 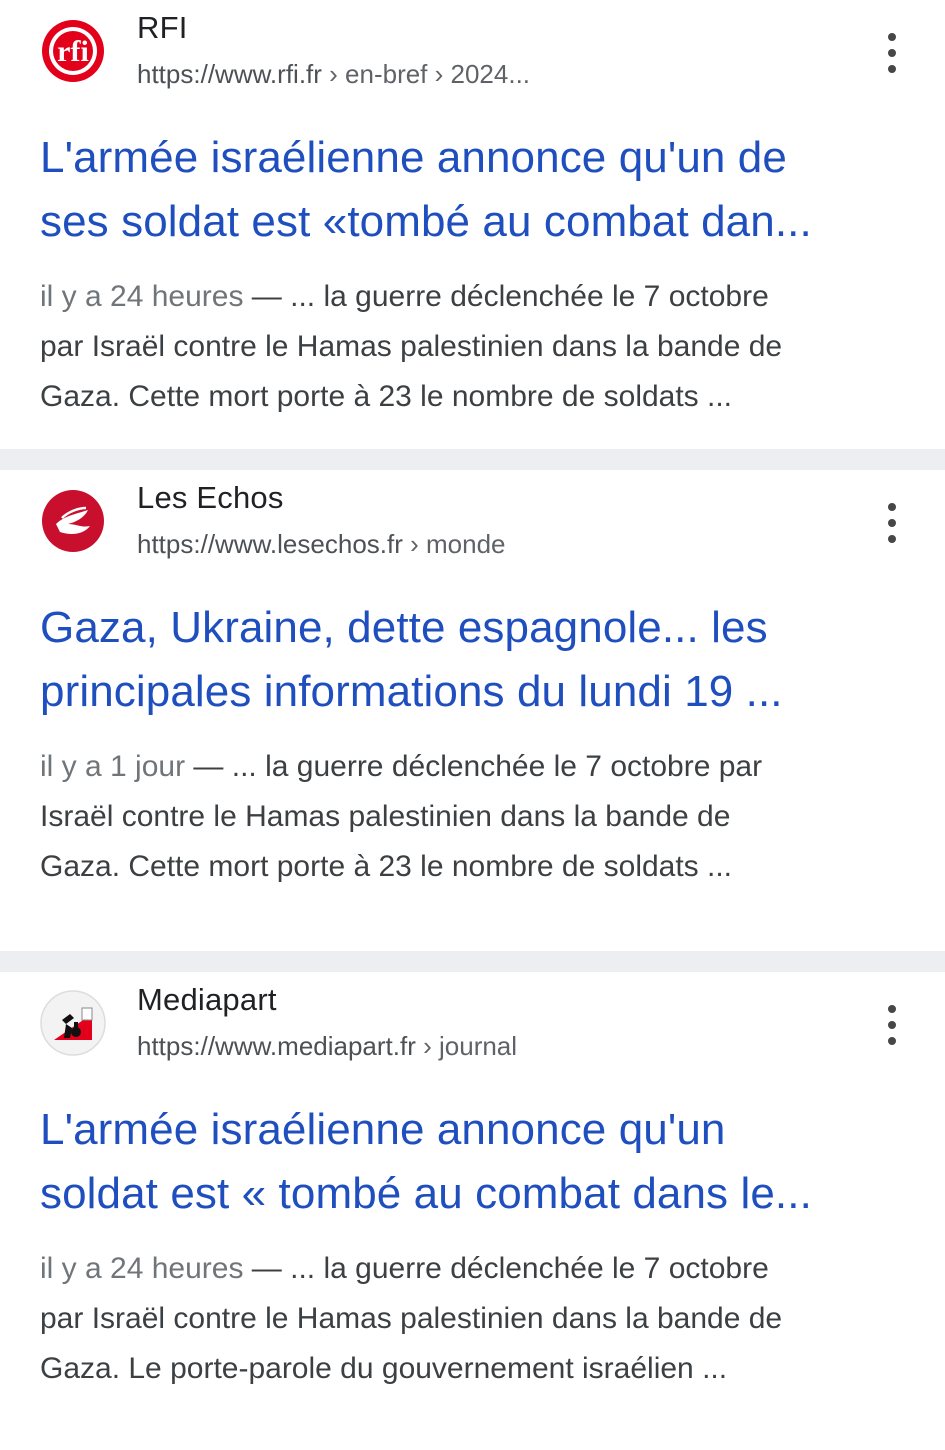 What do you see at coordinates (229, 74) in the screenshot?
I see `url-base: https://www.rfi.fr` at bounding box center [229, 74].